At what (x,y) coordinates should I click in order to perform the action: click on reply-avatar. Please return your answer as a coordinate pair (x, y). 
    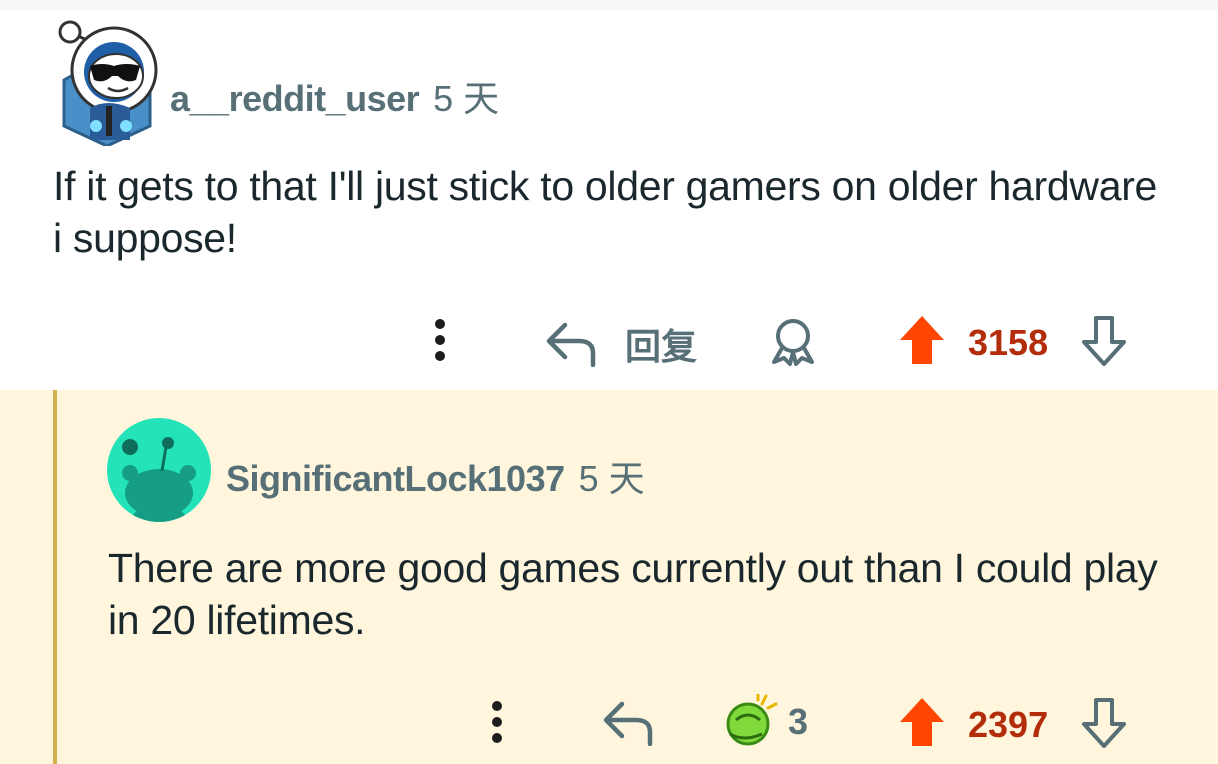
    Looking at the image, I should click on (159, 472).